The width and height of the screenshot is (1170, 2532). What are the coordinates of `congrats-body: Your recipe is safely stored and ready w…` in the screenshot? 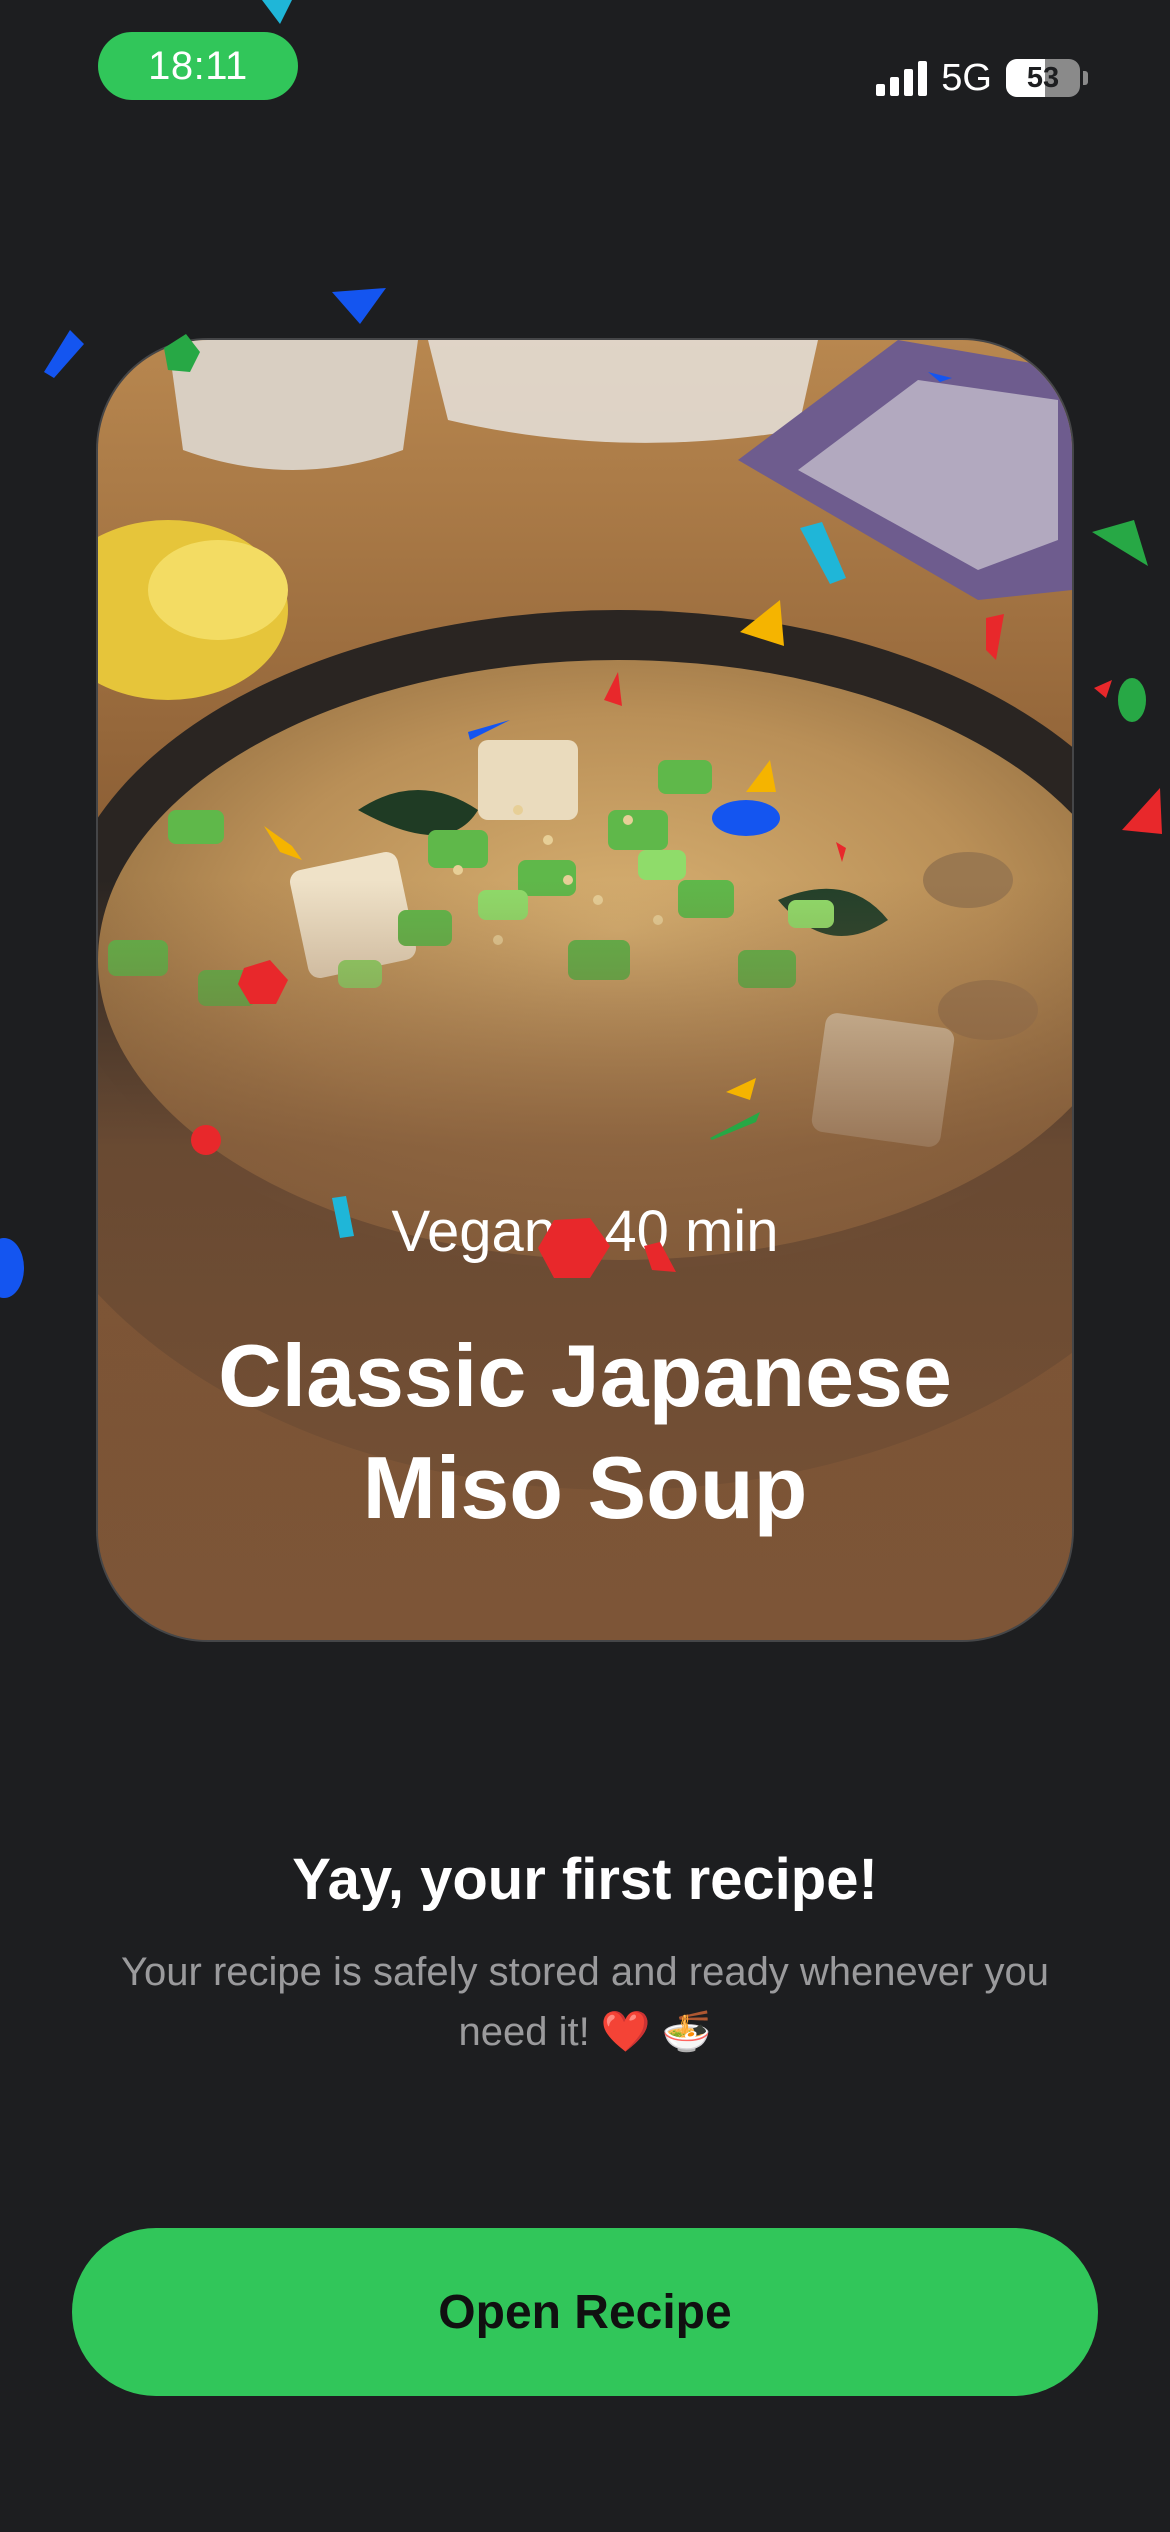 It's located at (585, 2002).